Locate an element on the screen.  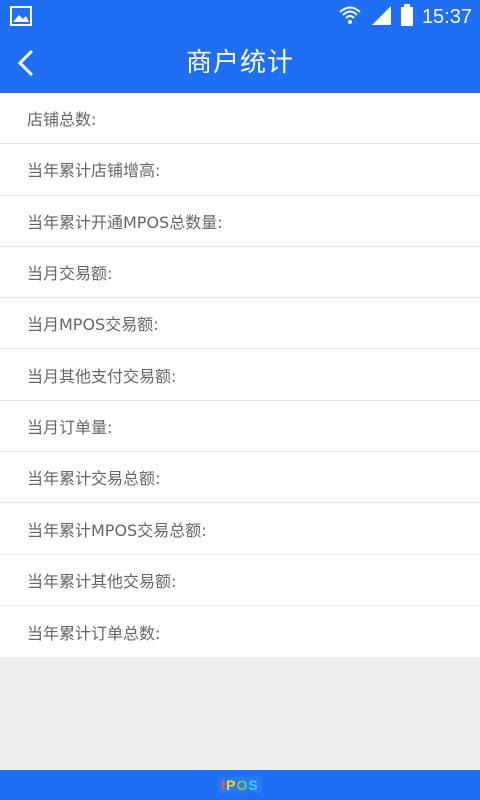
stat-label: 当年累计订单总数: is located at coordinates (94, 633).